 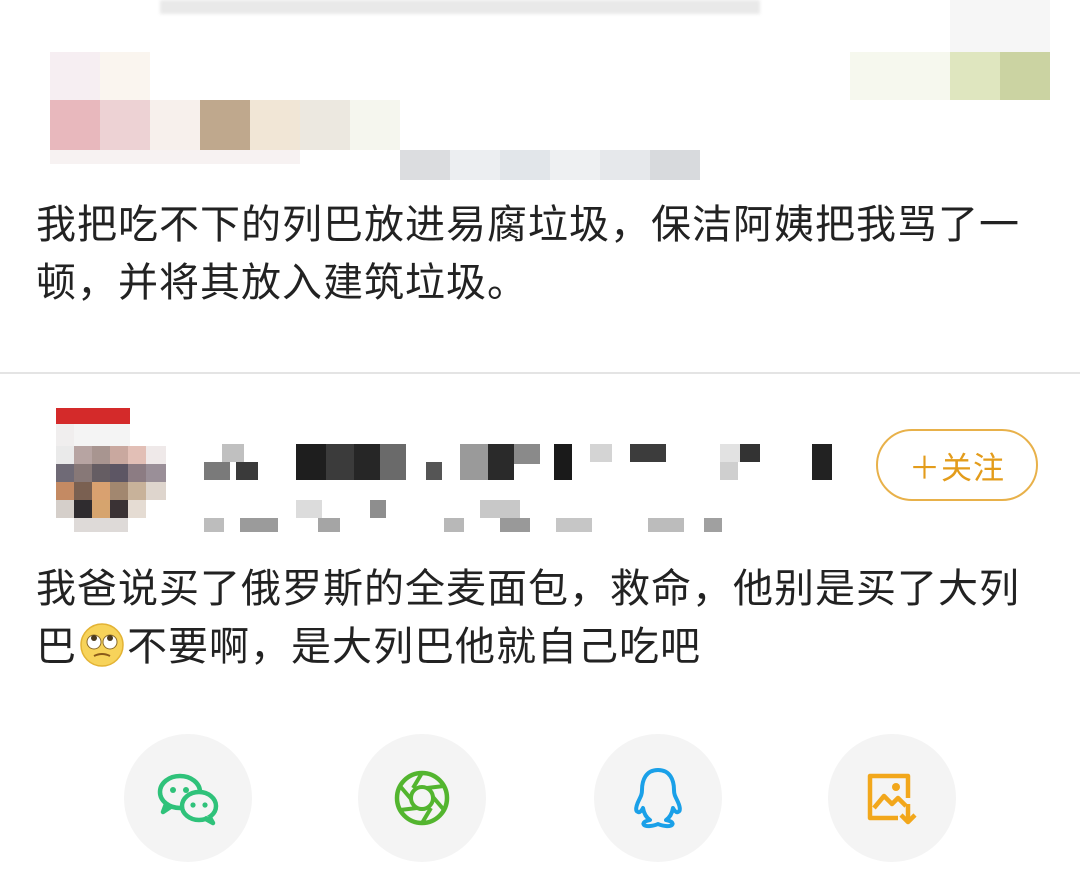 I want to click on wechat-icon, so click(x=188, y=799).